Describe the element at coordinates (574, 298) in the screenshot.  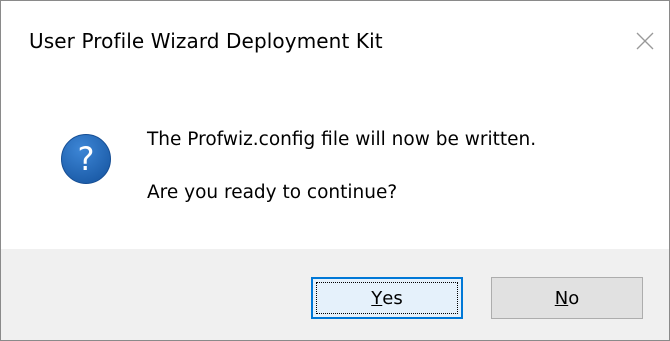
I see `no-label-rest: o` at that location.